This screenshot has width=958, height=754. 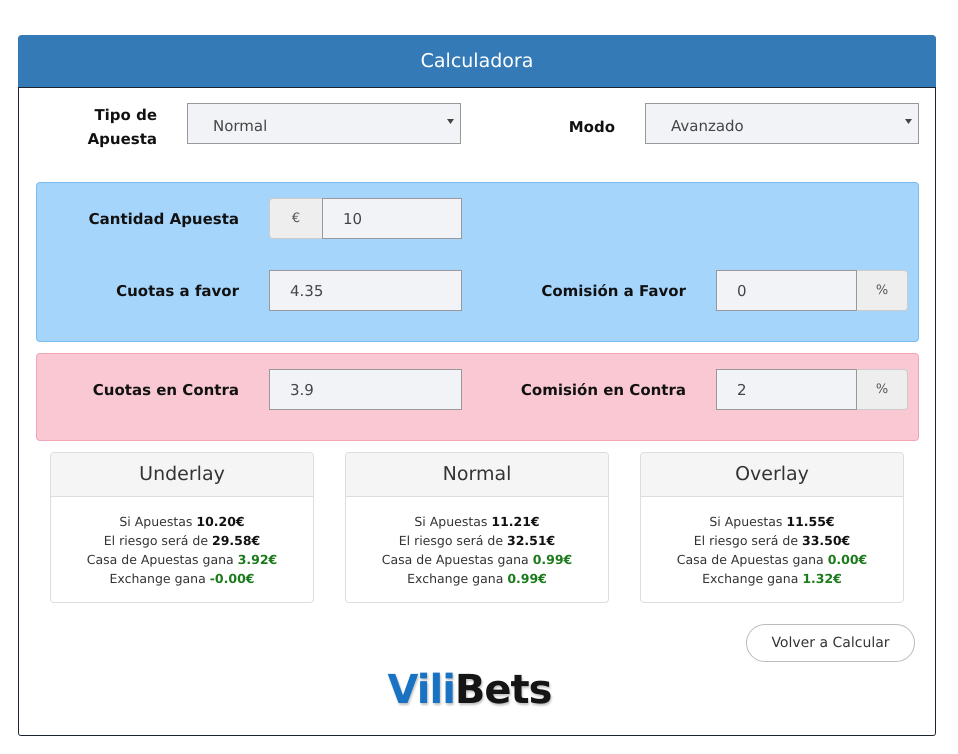 I want to click on result-line: Casa de Apuestas gana 0.99€, so click(x=477, y=560).